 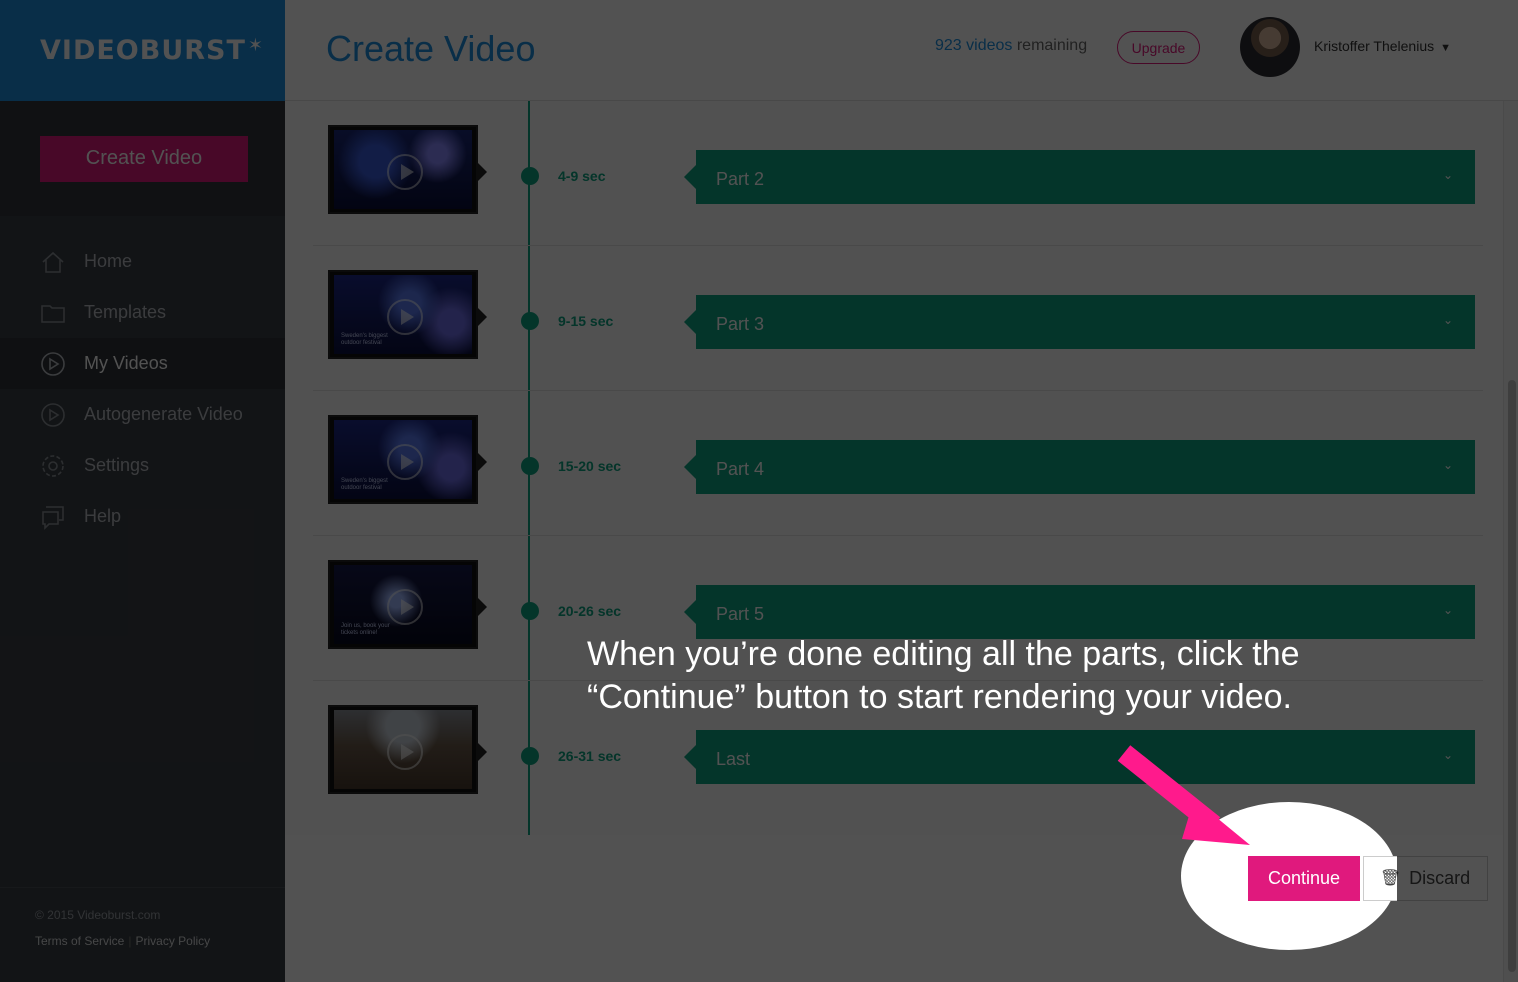 I want to click on user-name: Kristoffer Thelenius, so click(x=1374, y=46).